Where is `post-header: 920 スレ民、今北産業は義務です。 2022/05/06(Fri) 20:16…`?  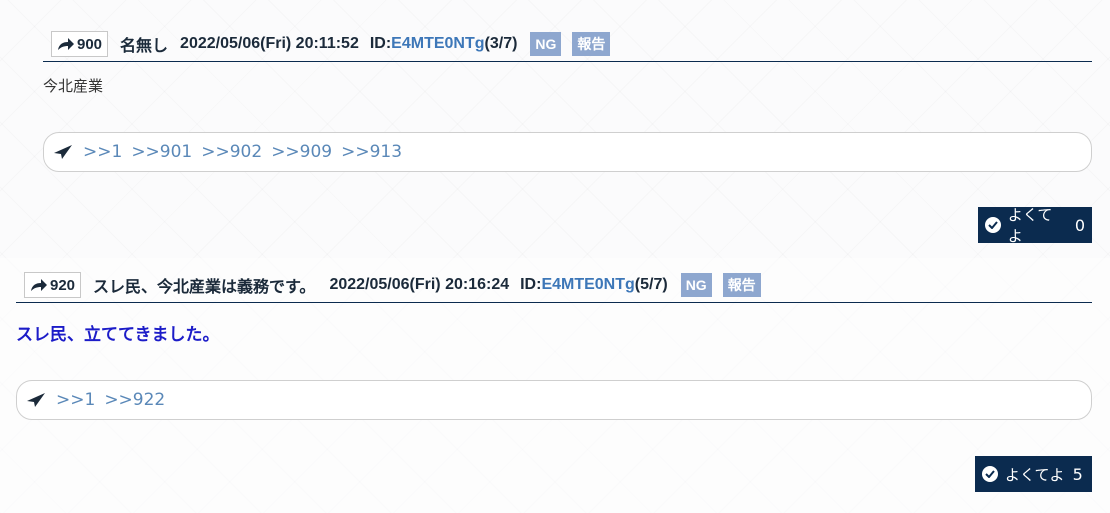 post-header: 920 スレ民、今北産業は義務です。 2022/05/06(Fri) 20:16… is located at coordinates (554, 285).